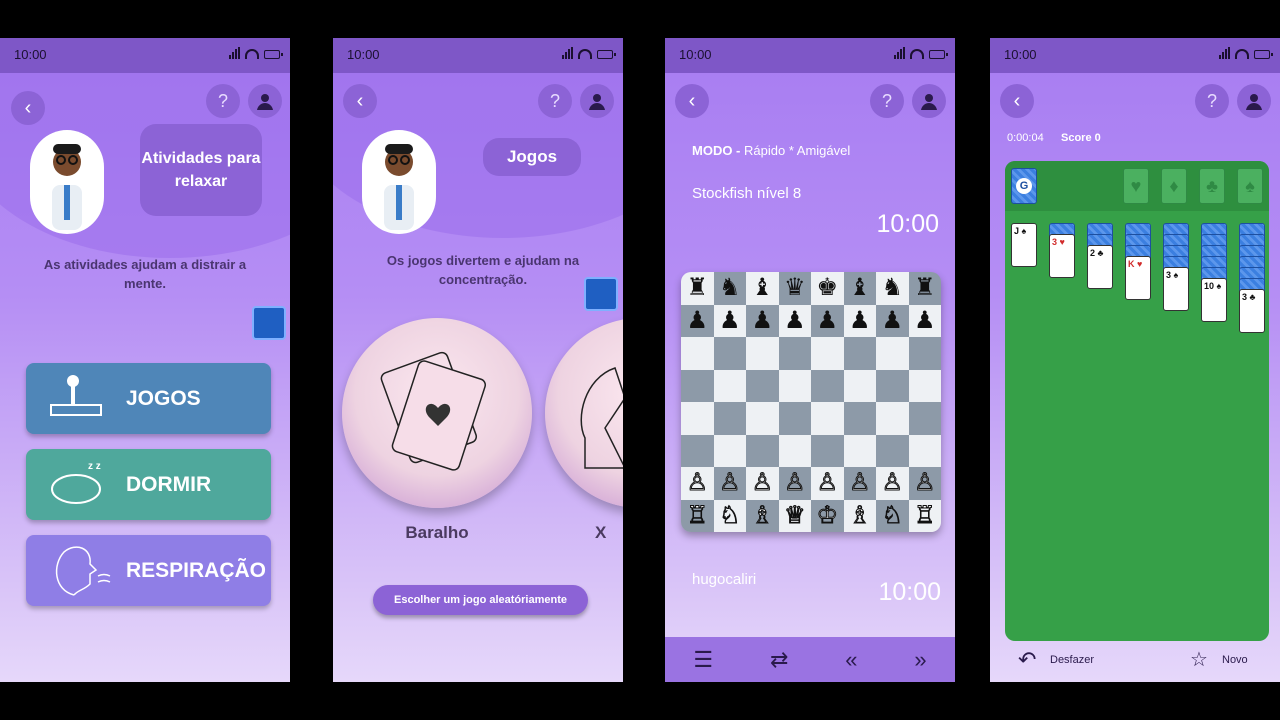 This screenshot has width=1280, height=720. Describe the element at coordinates (148, 398) in the screenshot. I see `games-button: JOGOS` at that location.